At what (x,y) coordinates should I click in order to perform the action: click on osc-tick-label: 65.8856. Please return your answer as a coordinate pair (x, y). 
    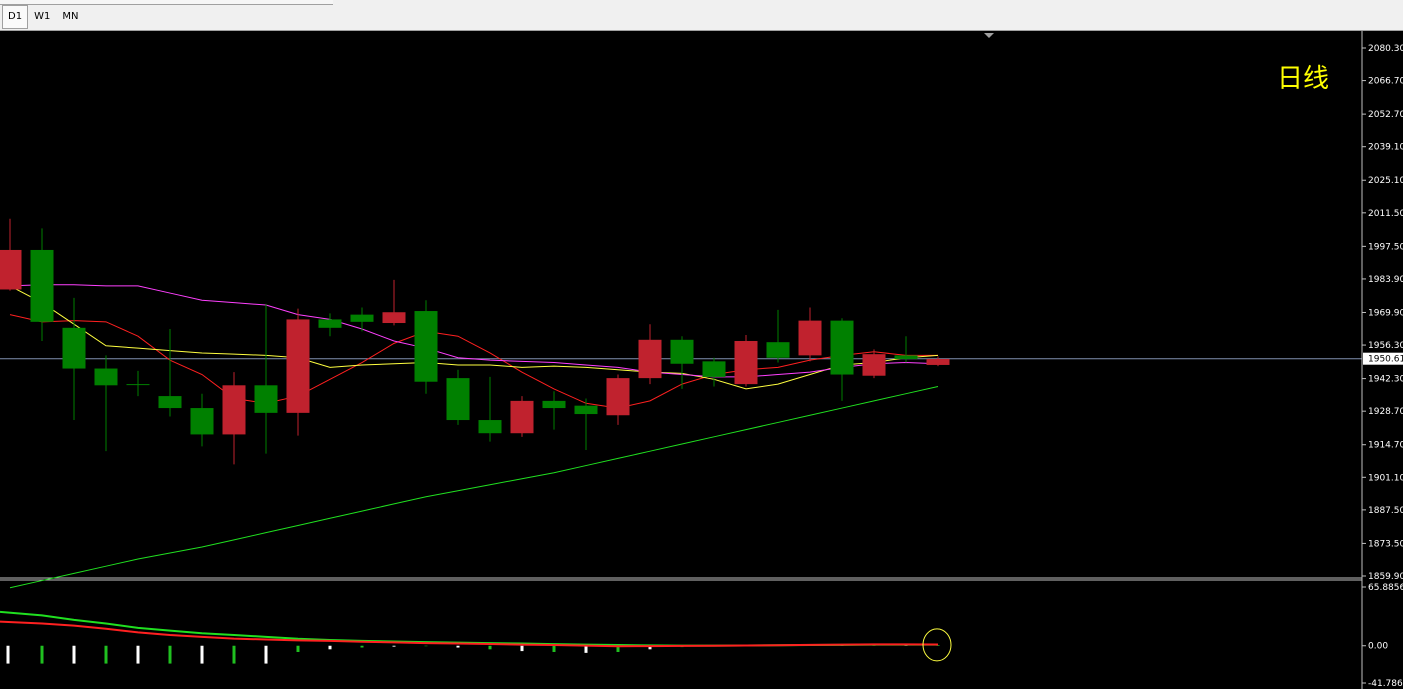
    Looking at the image, I should click on (1385, 588).